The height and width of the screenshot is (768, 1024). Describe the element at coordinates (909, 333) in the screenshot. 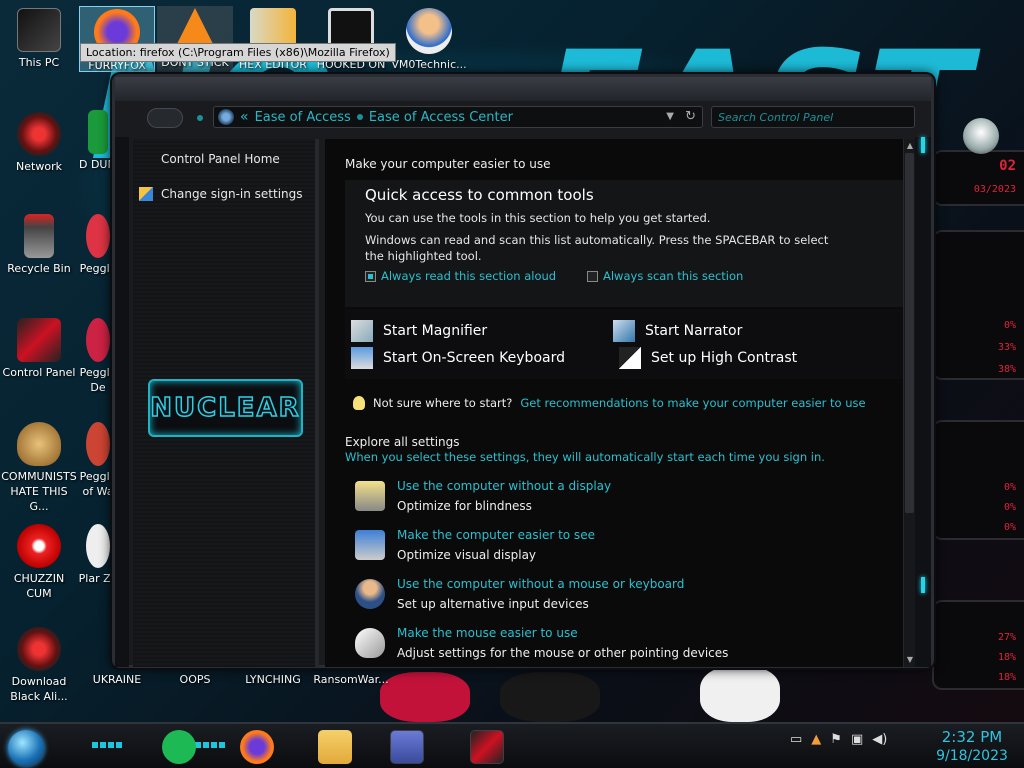

I see `scrollbar-thumb` at that location.